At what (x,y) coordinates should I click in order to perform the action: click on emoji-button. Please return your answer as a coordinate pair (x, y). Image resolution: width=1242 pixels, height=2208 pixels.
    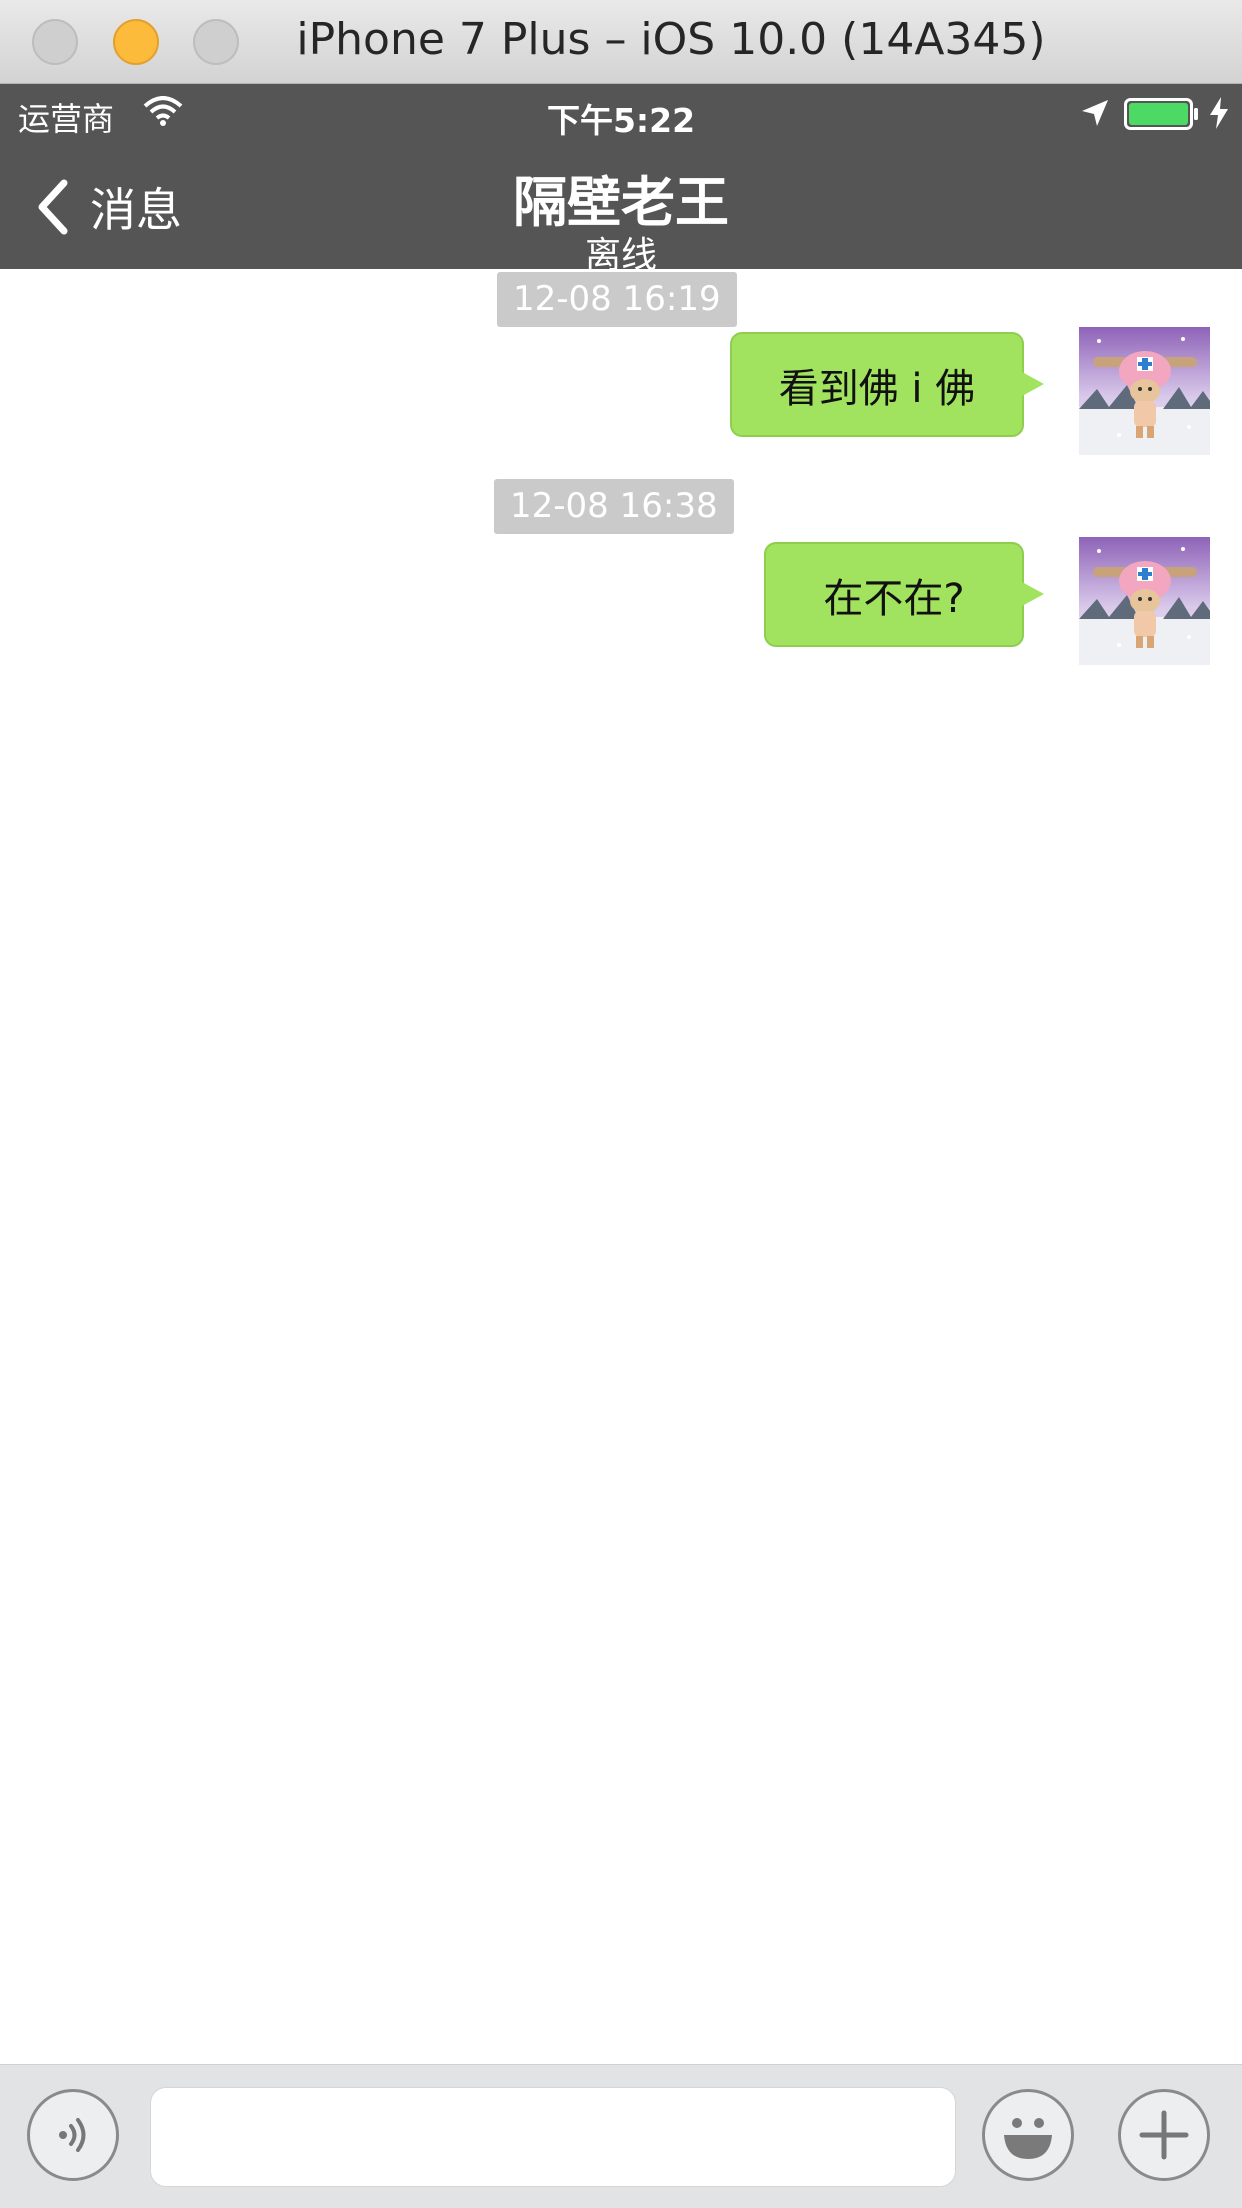
    Looking at the image, I should click on (1028, 2135).